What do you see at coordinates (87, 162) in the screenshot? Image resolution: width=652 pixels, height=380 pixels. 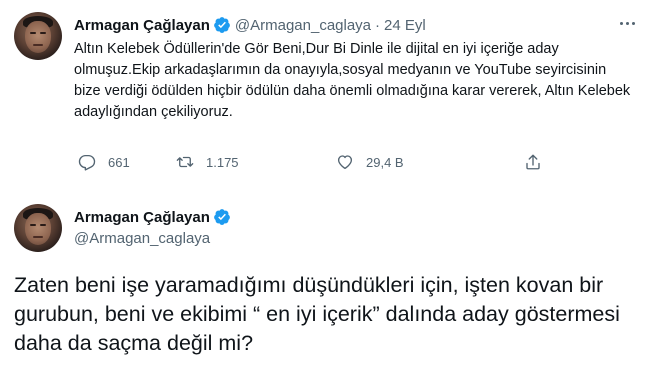 I see `reply-icon` at bounding box center [87, 162].